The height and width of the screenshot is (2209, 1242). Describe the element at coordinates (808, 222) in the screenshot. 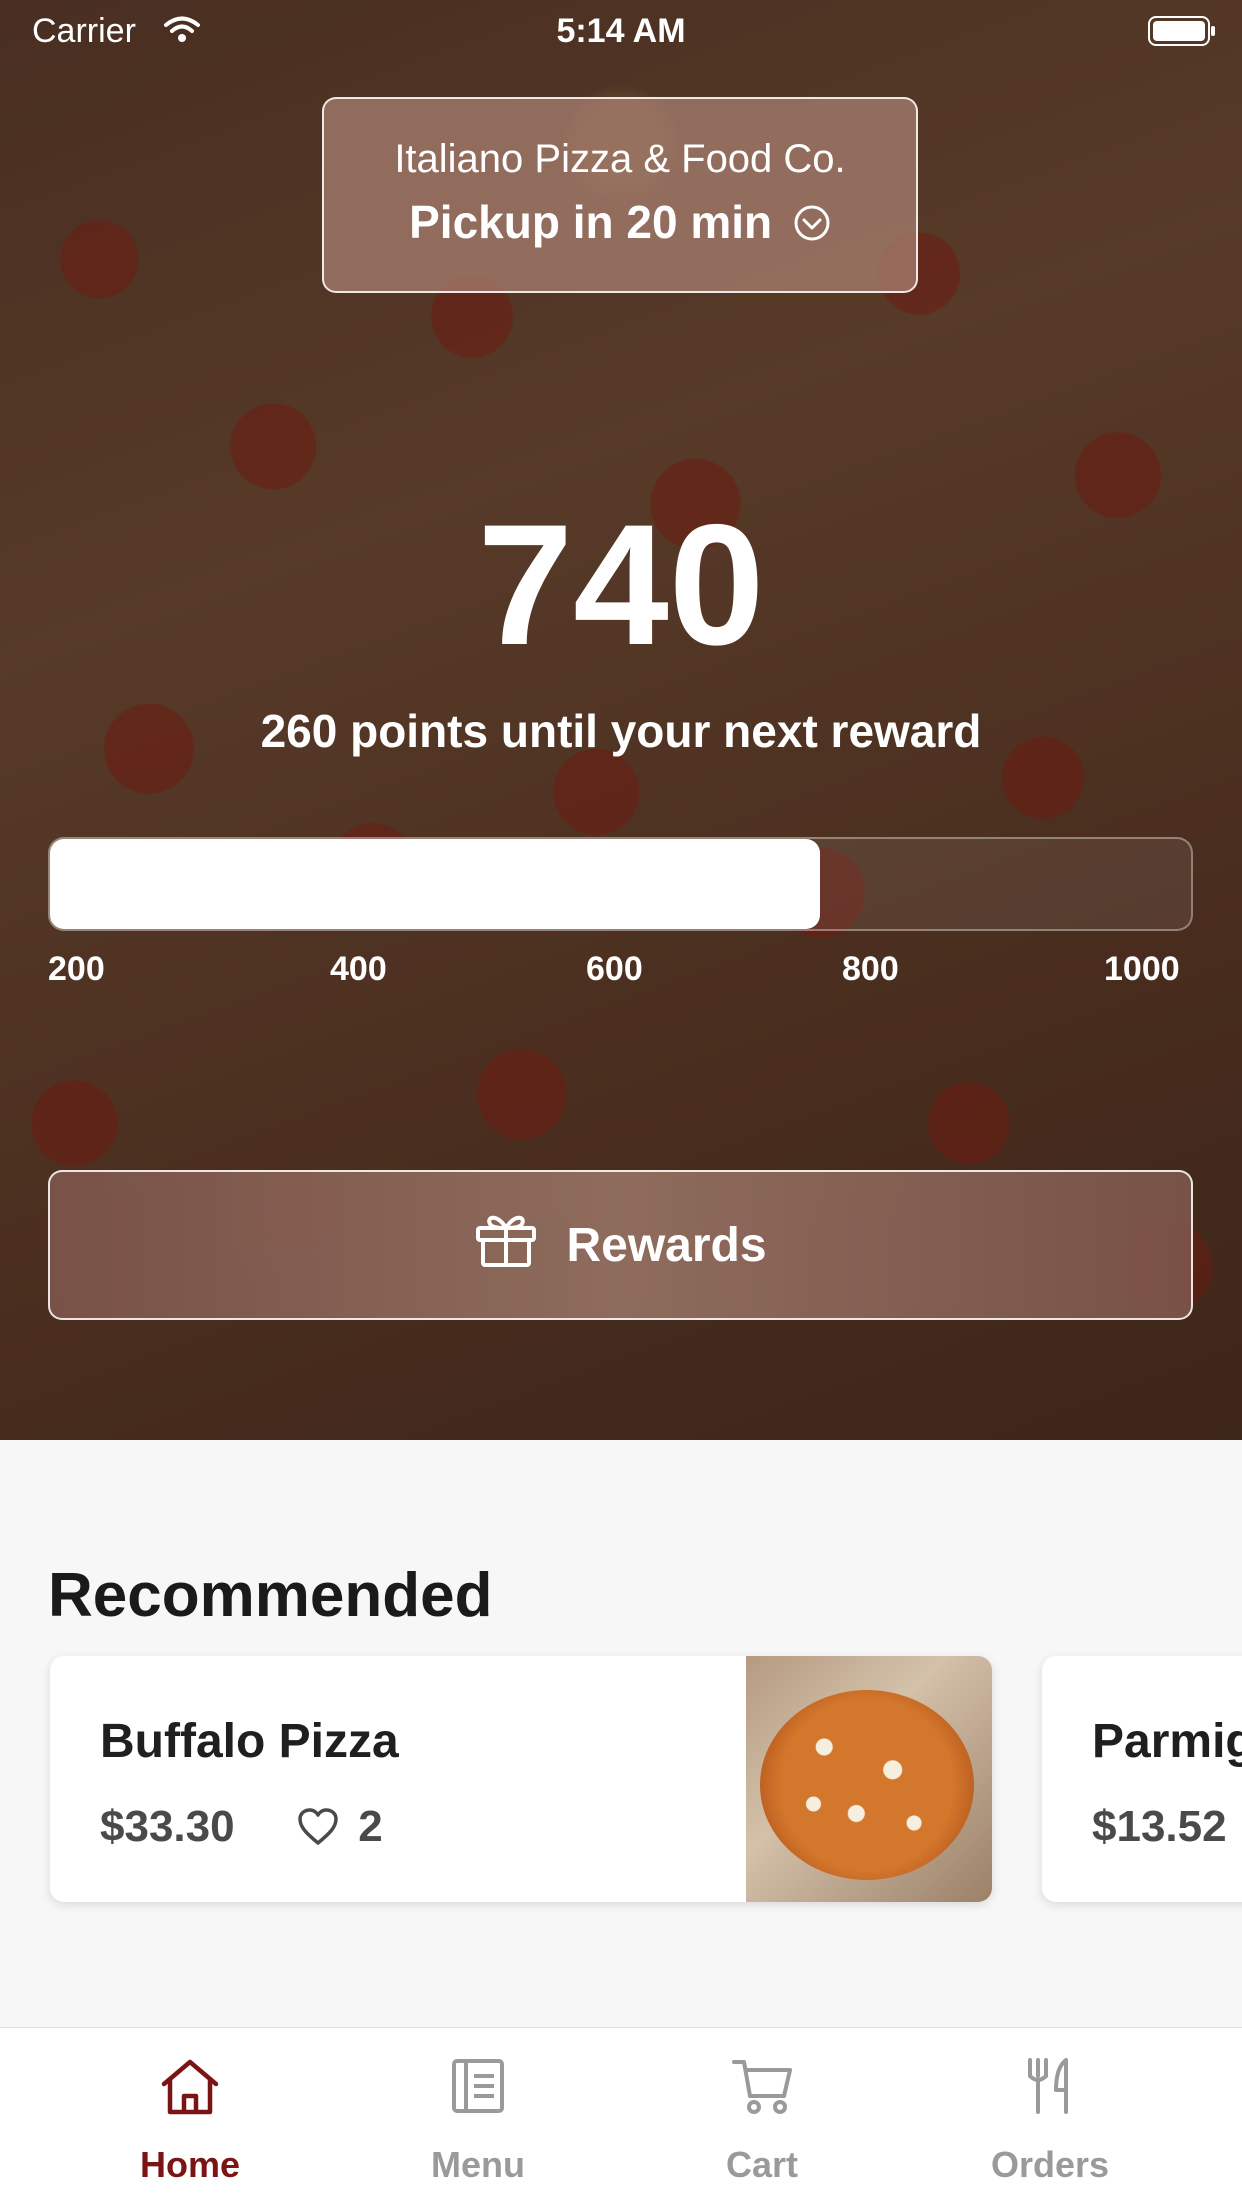

I see `chevron-down-circle-icon` at that location.